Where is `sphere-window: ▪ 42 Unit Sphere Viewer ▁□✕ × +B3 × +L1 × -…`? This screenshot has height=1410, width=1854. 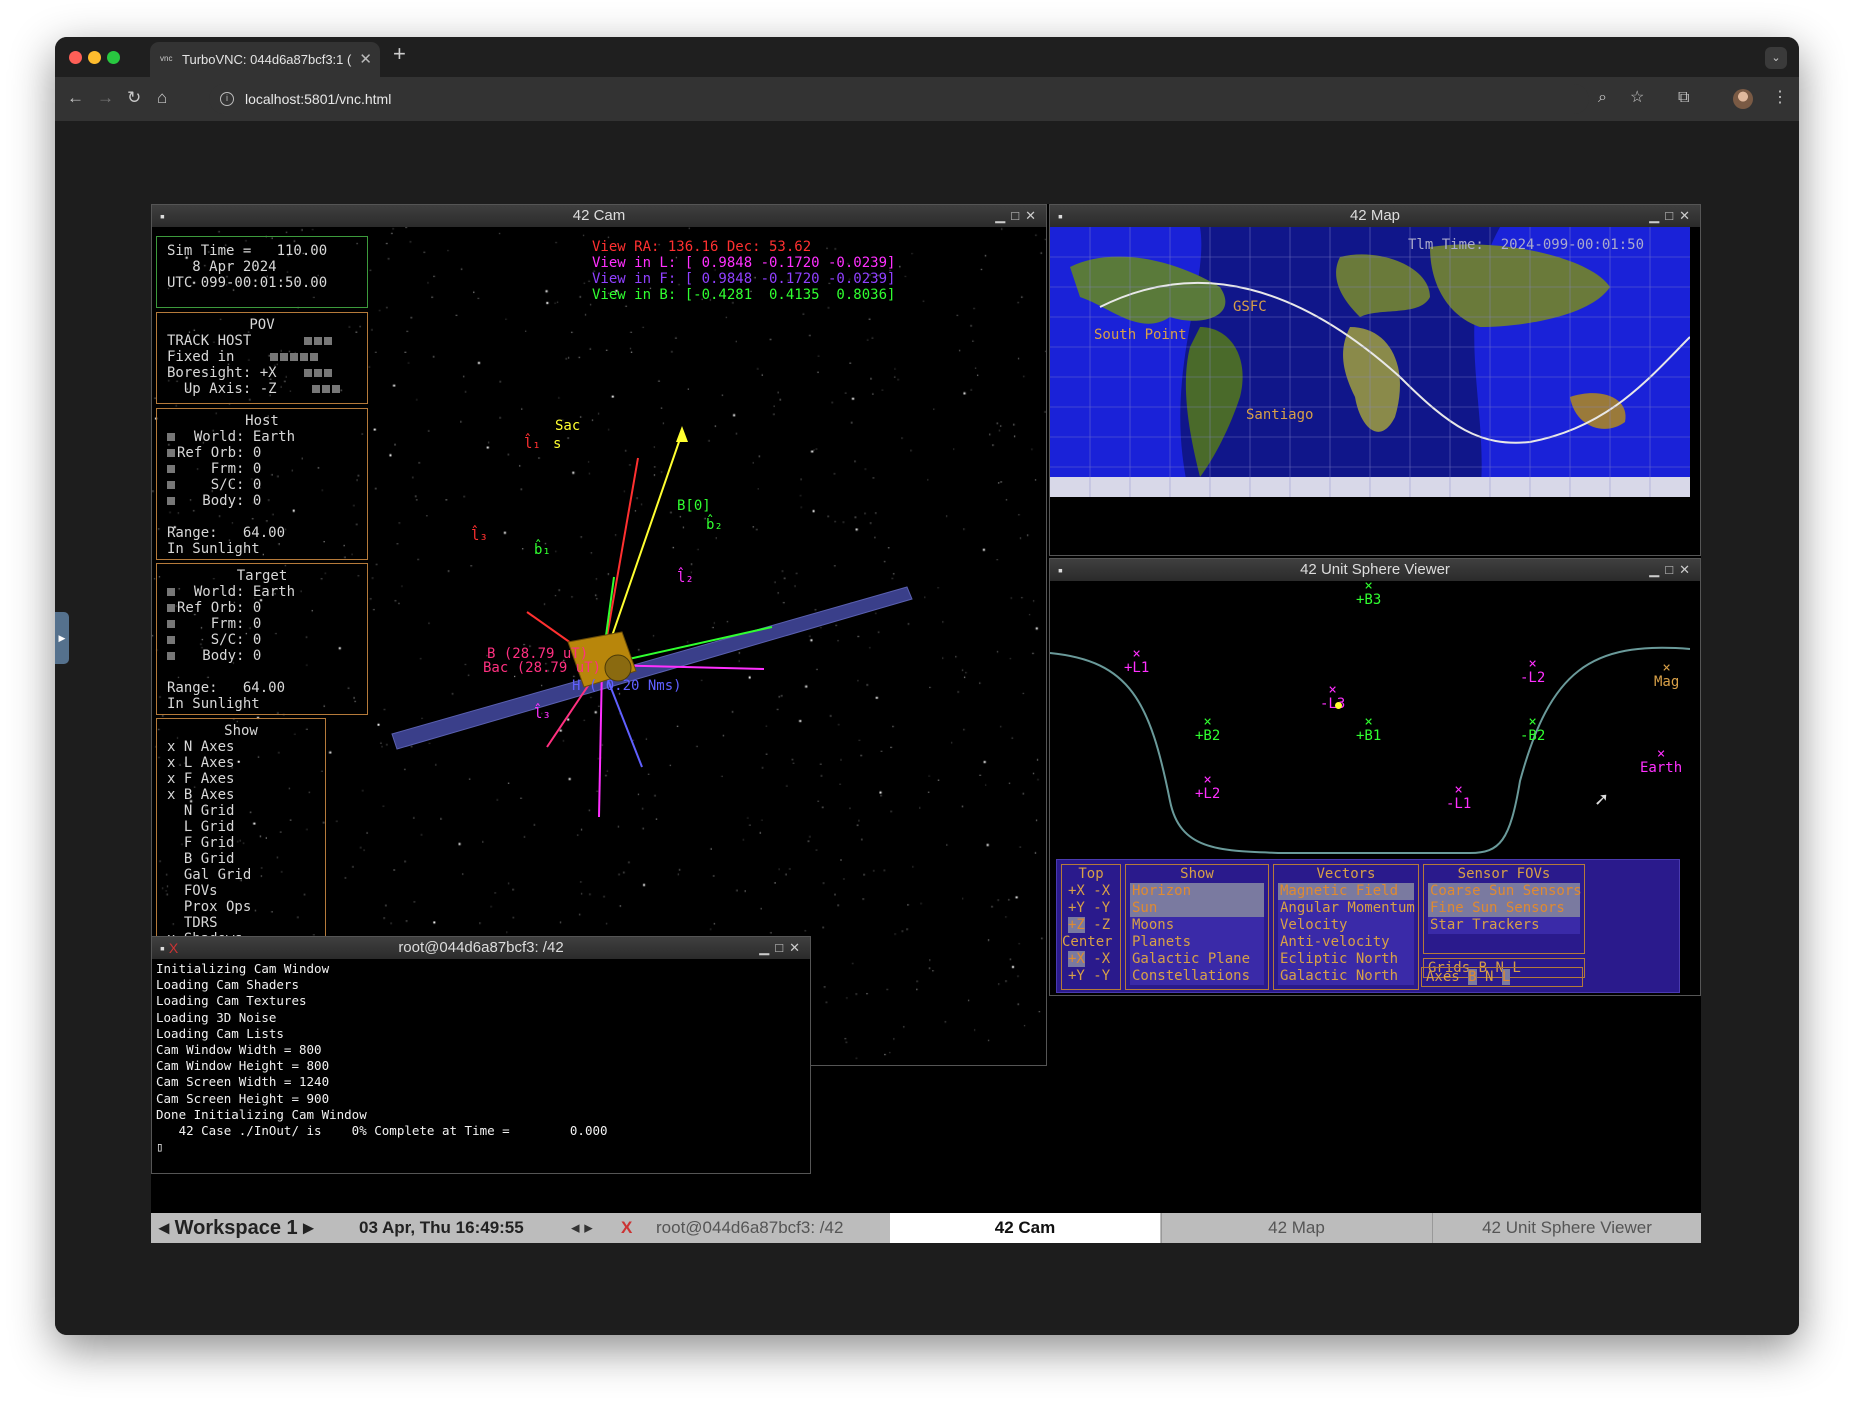 sphere-window: ▪ 42 Unit Sphere Viewer ▁□✕ × +B3 × +L1 × -… is located at coordinates (1375, 777).